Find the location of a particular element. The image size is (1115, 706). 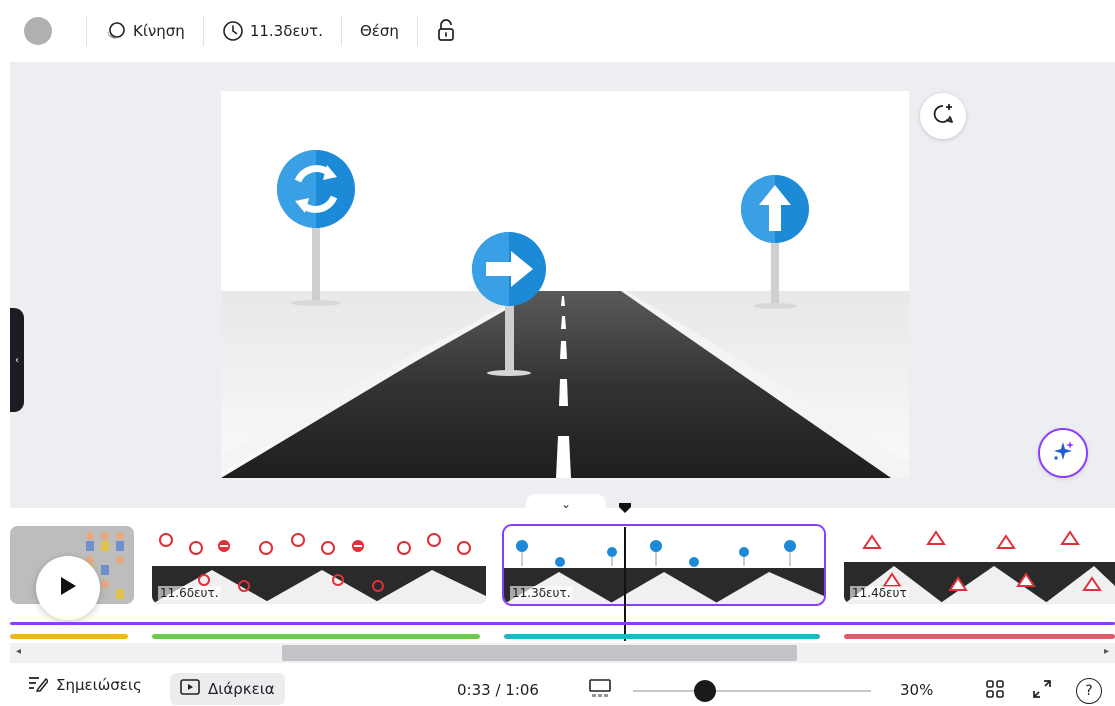

comment-plus-icon is located at coordinates (943, 116).